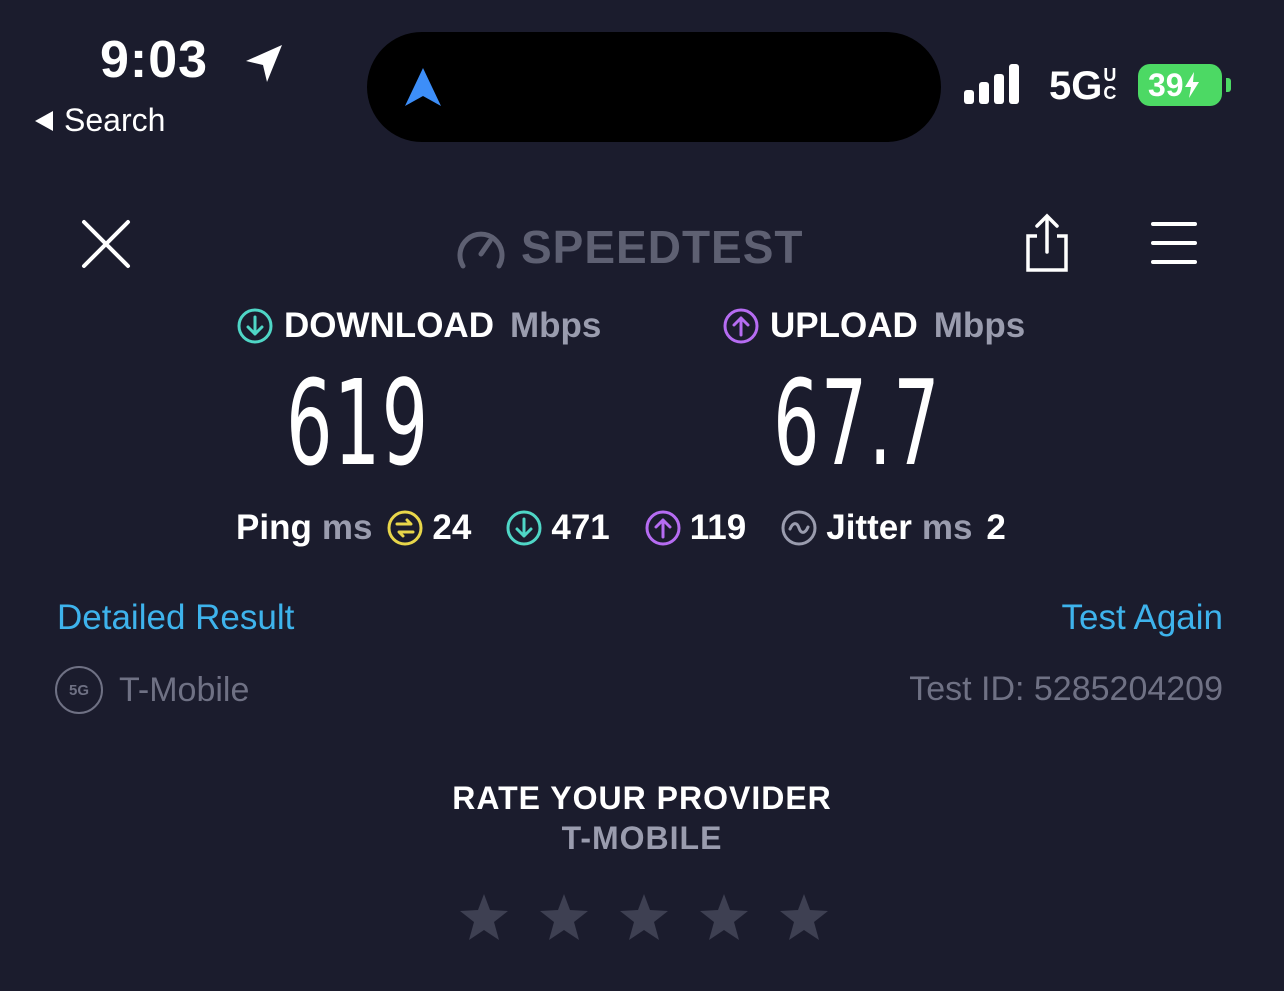 The height and width of the screenshot is (991, 1284). Describe the element at coordinates (524, 528) in the screenshot. I see `download-ping-icon` at that location.